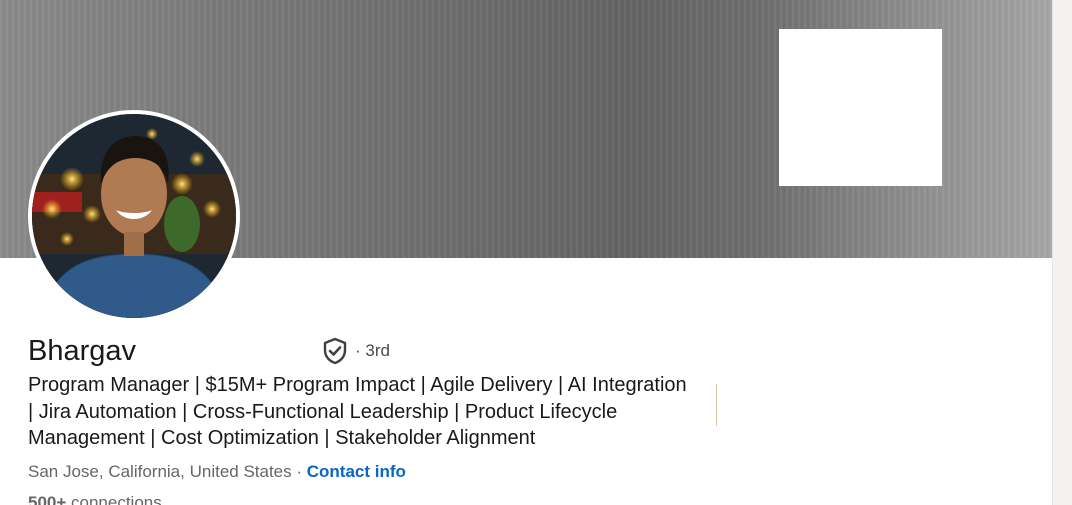 The height and width of the screenshot is (505, 1072). What do you see at coordinates (356, 471) in the screenshot?
I see `contact-info-link: Contact info` at bounding box center [356, 471].